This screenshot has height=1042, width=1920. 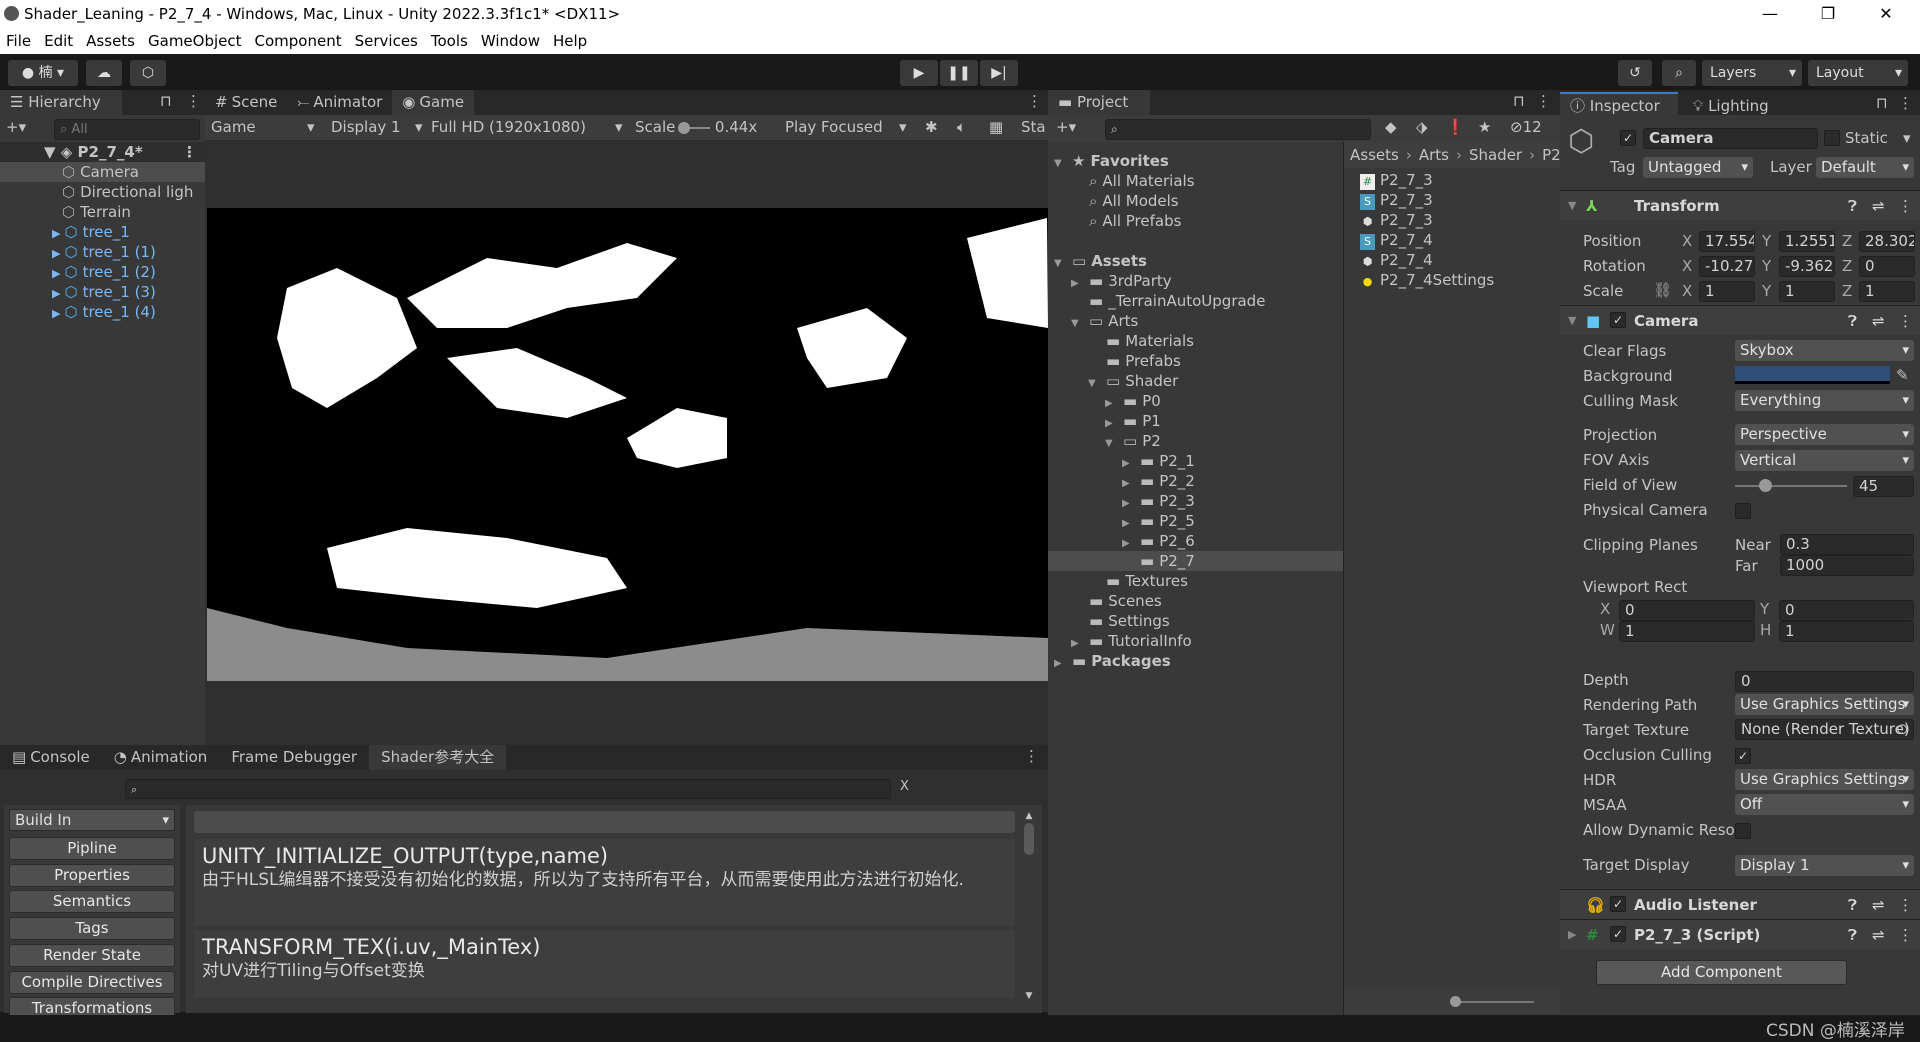 I want to click on rendering-path-dropdown: Use Graphics Settings, so click(x=1824, y=704).